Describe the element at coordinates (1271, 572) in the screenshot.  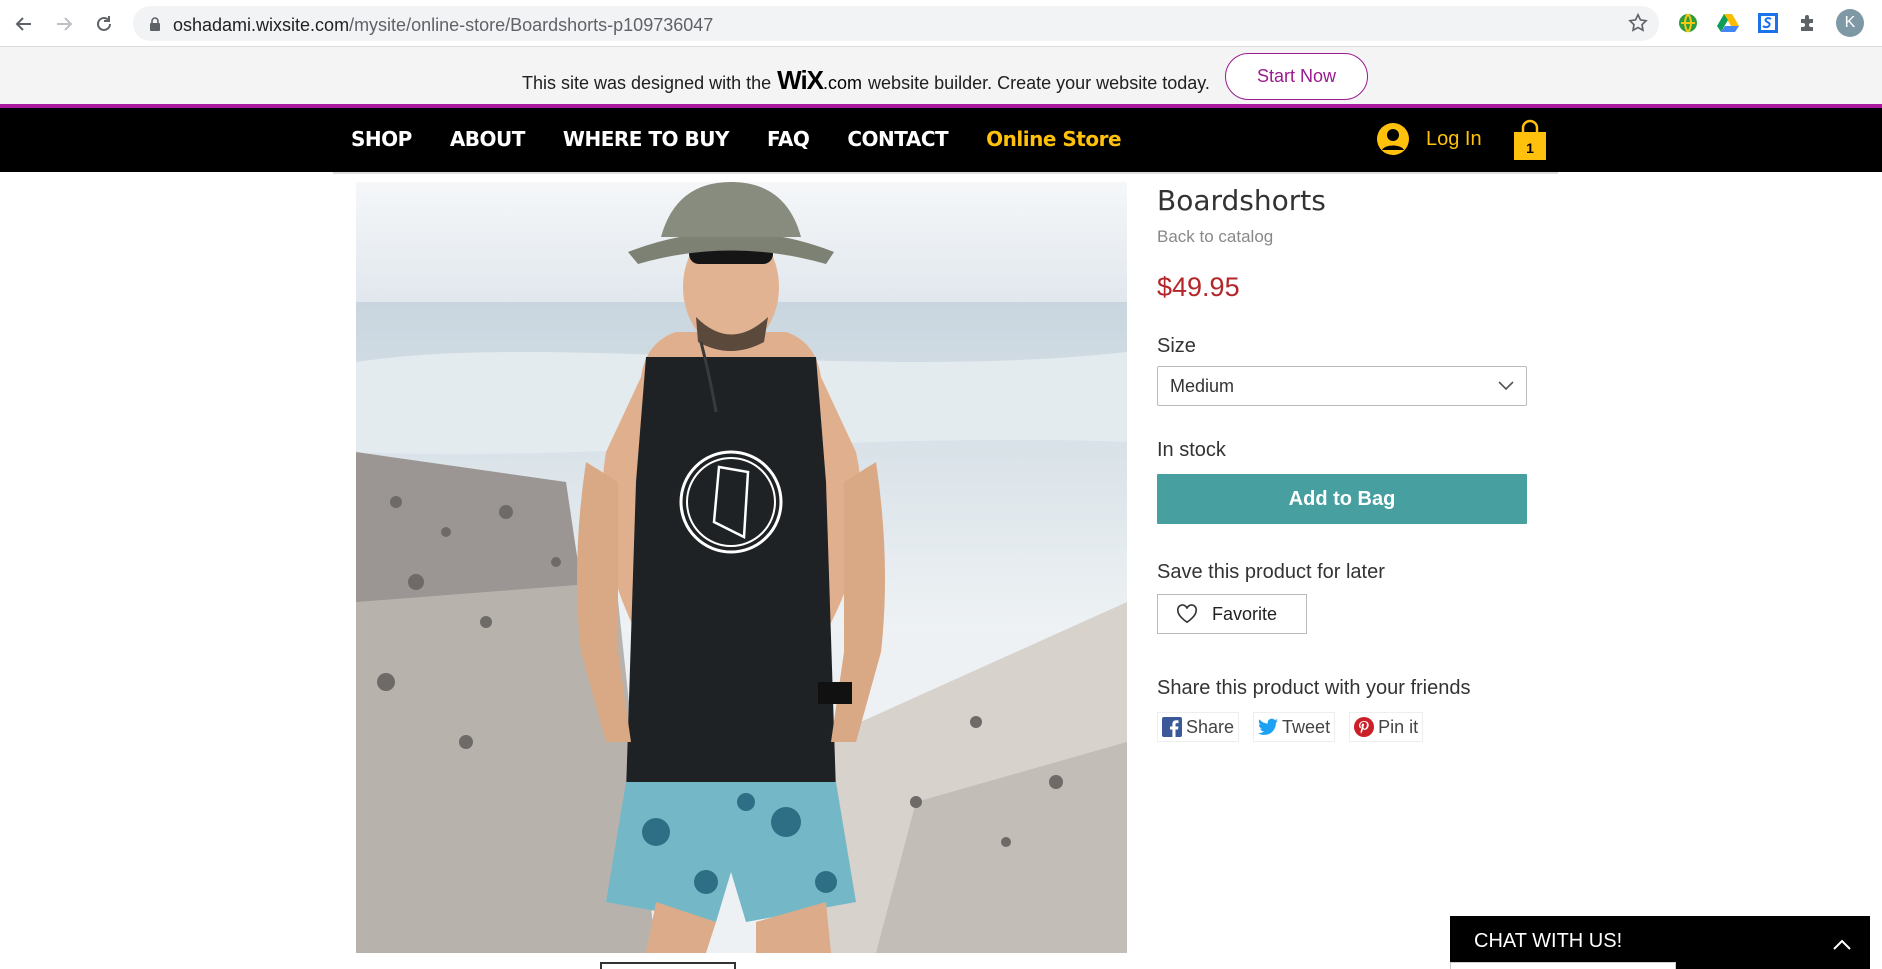
I see `save-for-later-label: Save this product for later` at that location.